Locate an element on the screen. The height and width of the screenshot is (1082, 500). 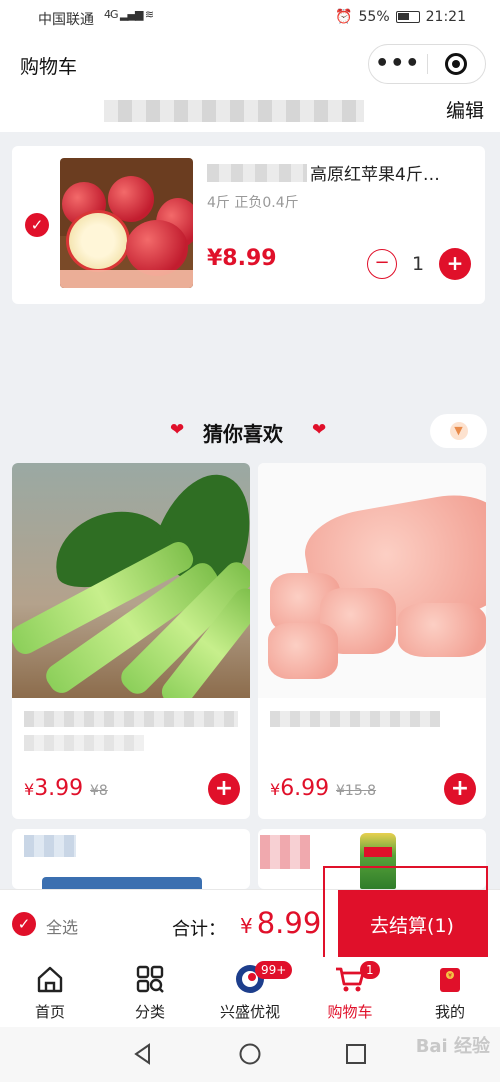
tab-label: 购物车 is located at coordinates (350, 1012).